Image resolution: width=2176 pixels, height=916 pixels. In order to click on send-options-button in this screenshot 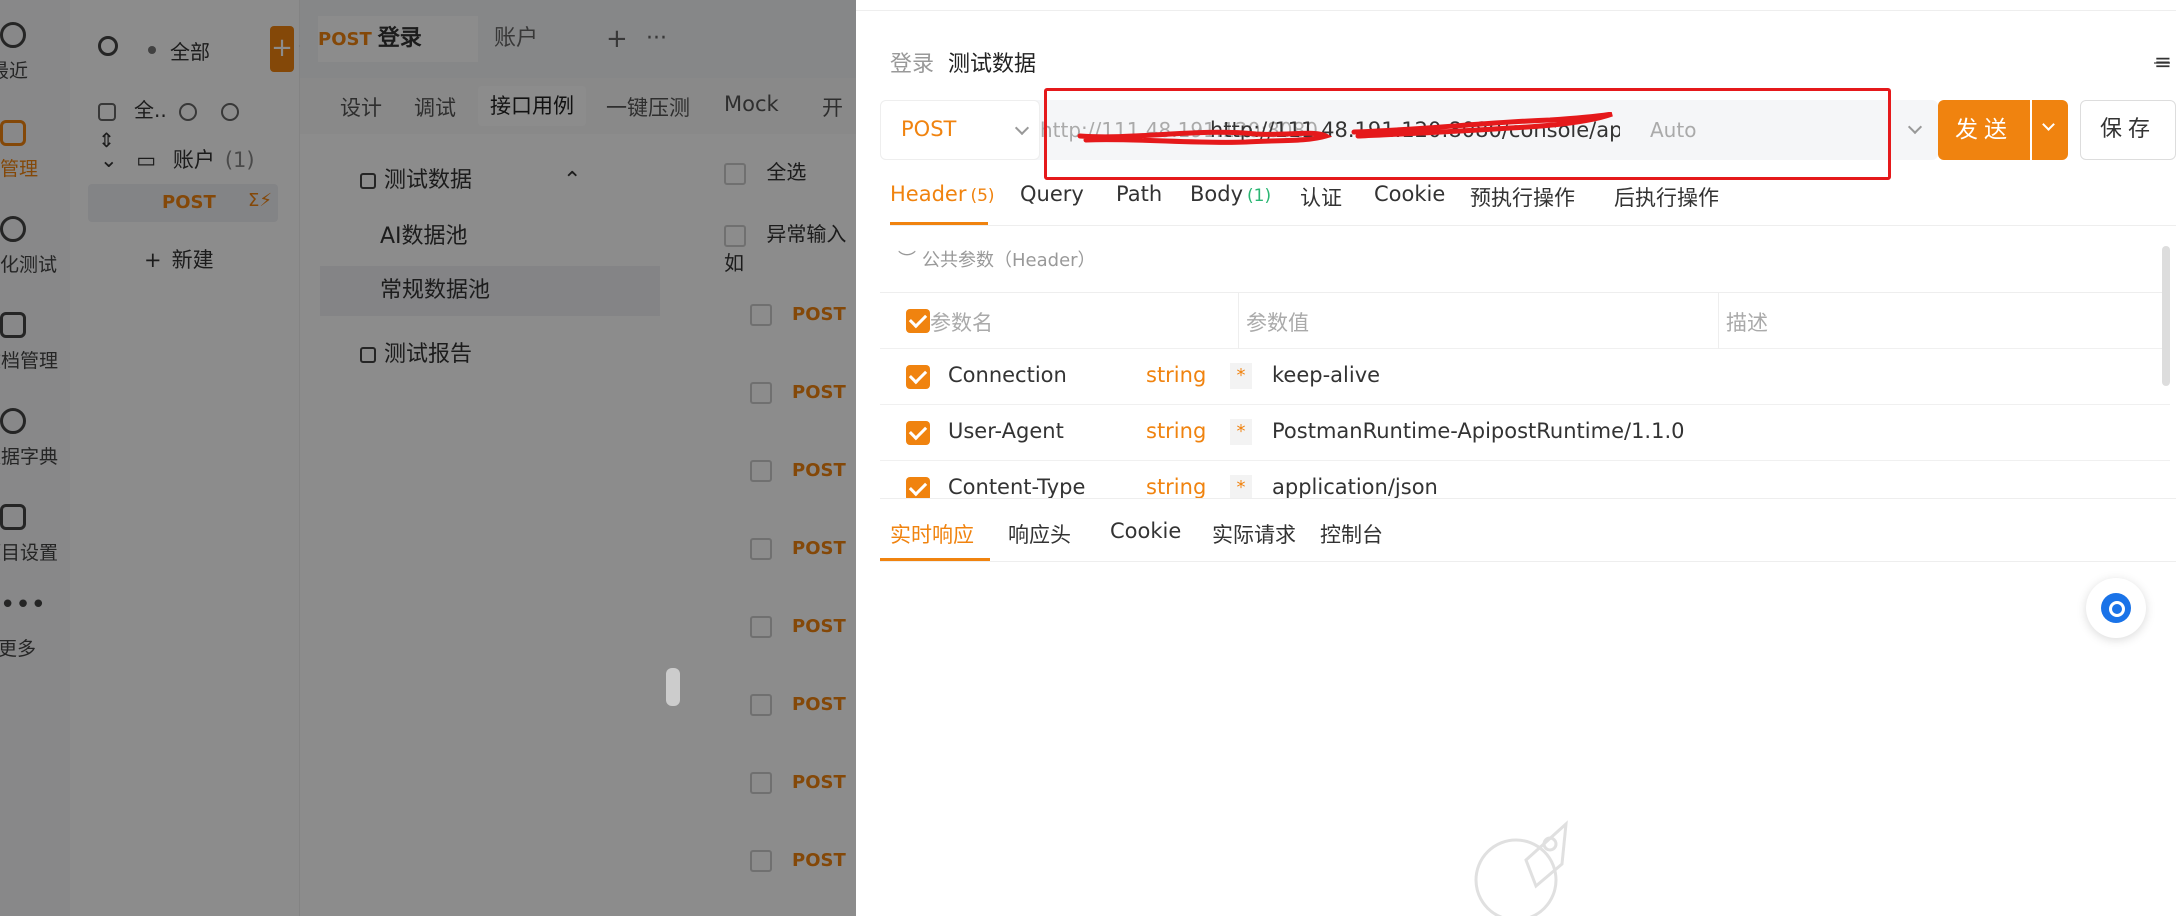, I will do `click(2050, 130)`.